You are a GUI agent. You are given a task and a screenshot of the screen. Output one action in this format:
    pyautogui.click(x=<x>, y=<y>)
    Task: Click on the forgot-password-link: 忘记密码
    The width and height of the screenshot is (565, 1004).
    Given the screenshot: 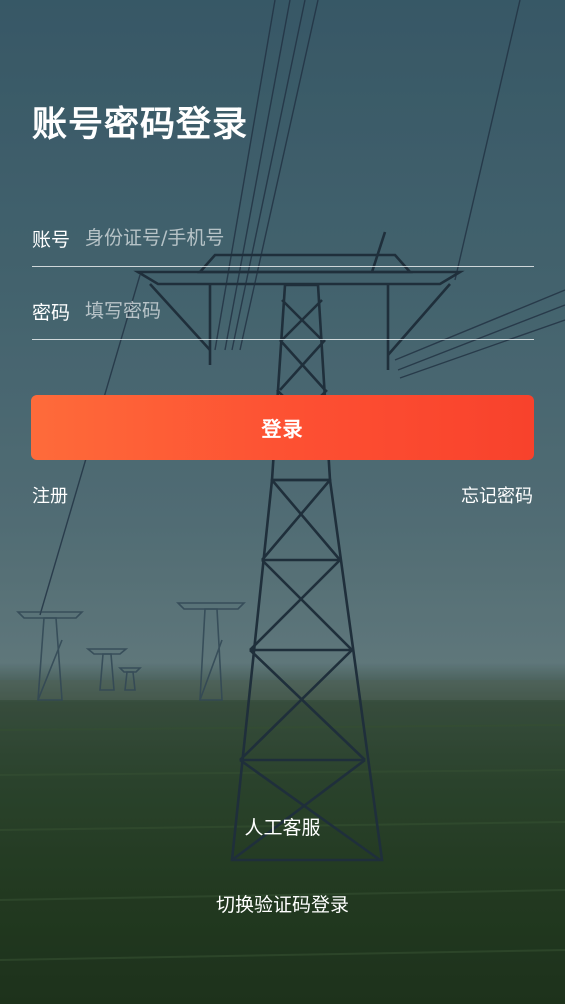 What is the action you would take?
    pyautogui.click(x=497, y=495)
    